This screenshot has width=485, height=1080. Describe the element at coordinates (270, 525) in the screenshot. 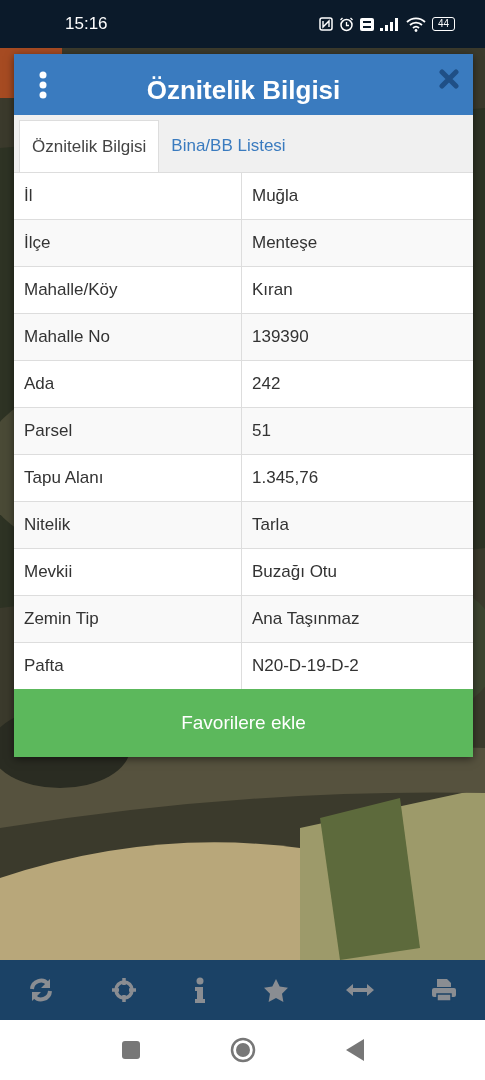

I see `table-cell-text: Tarla` at that location.